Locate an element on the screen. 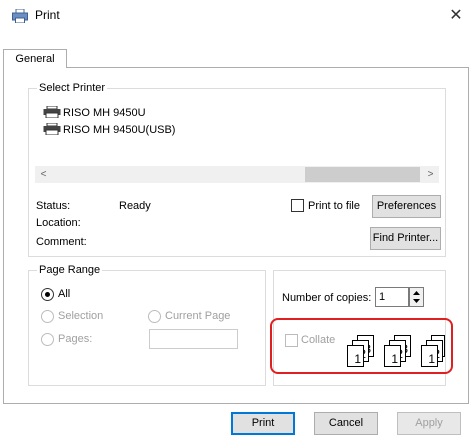 This screenshot has height=435, width=473. spin-arrows-icon is located at coordinates (416, 297).